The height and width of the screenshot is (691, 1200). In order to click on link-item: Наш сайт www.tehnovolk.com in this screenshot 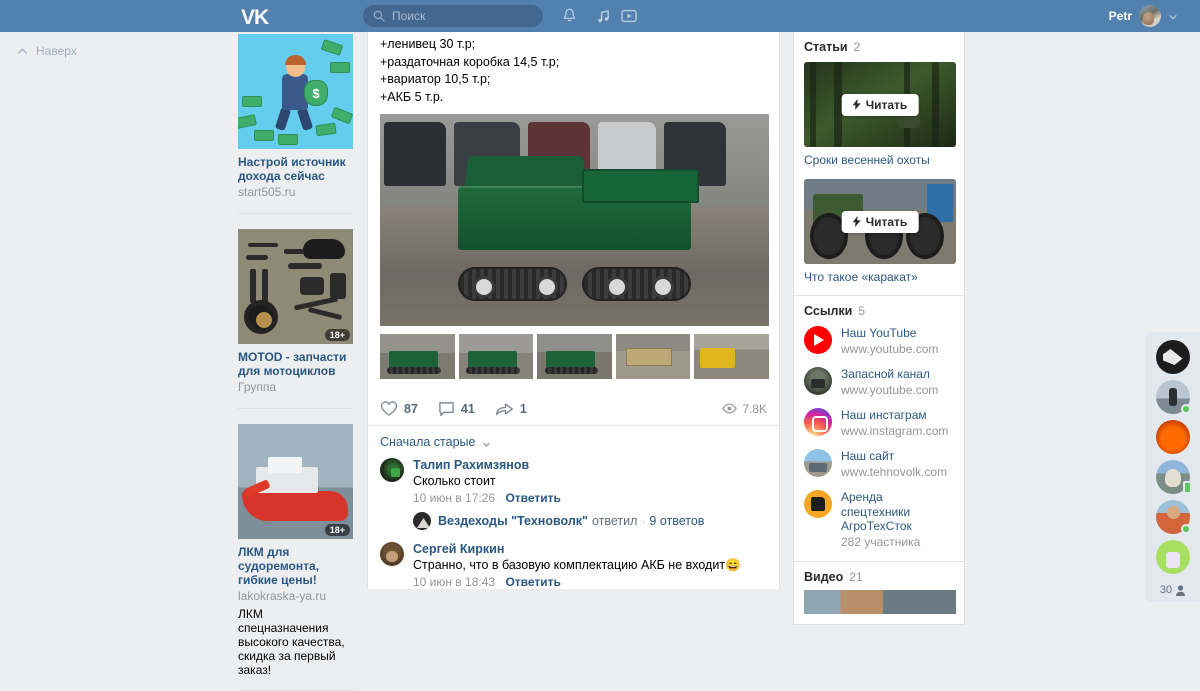, I will do `click(879, 464)`.